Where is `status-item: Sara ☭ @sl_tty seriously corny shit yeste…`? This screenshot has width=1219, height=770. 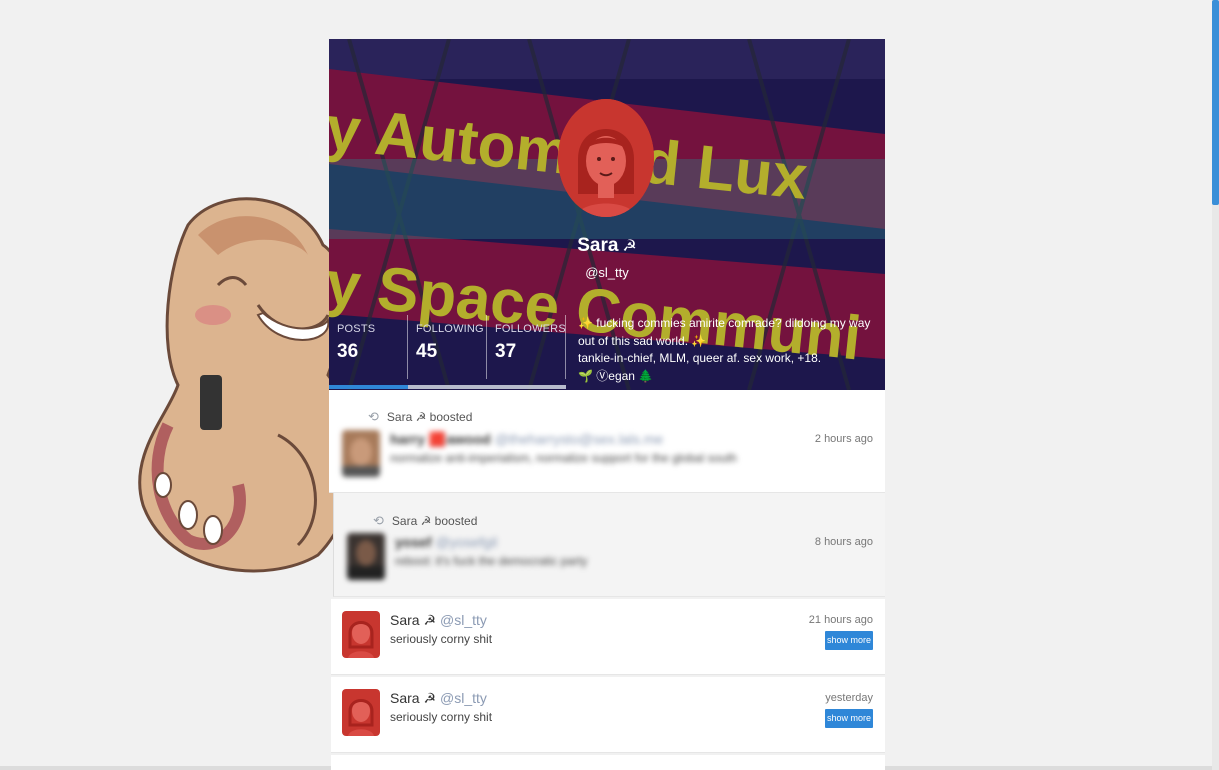
status-item: Sara ☭ @sl_tty seriously corny shit yeste… is located at coordinates (608, 715).